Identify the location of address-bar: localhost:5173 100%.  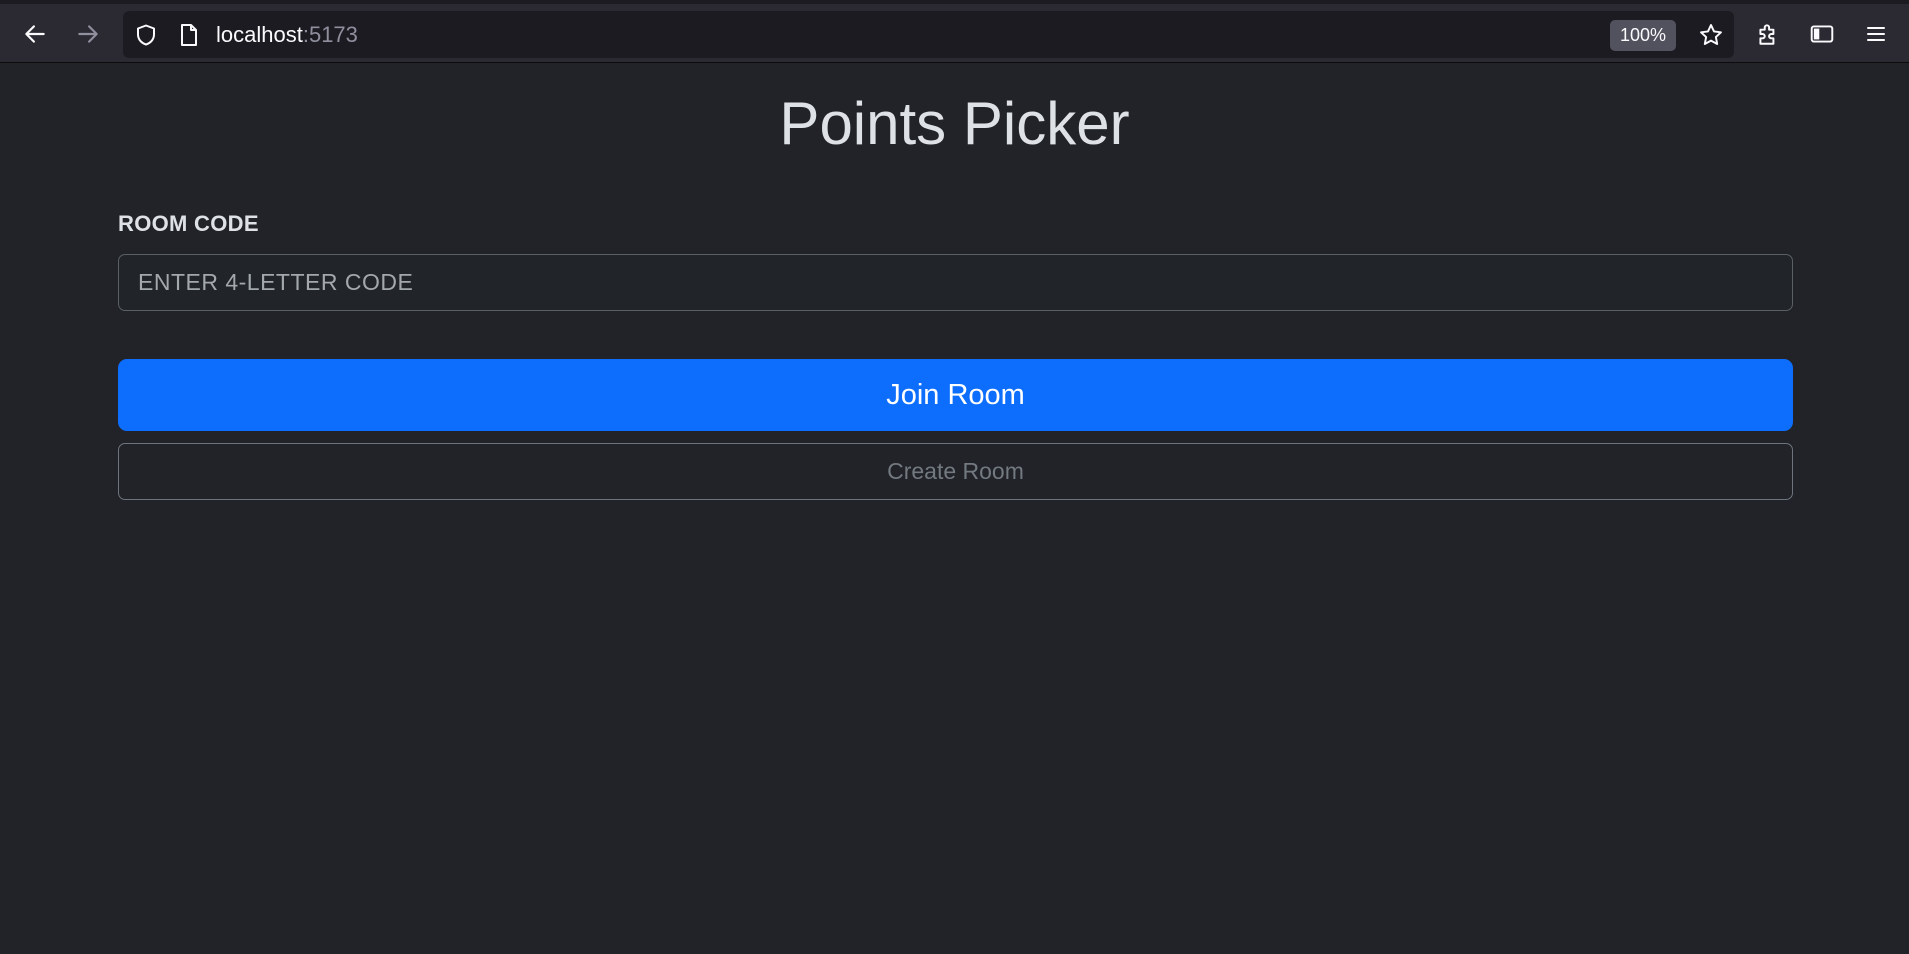
(928, 34).